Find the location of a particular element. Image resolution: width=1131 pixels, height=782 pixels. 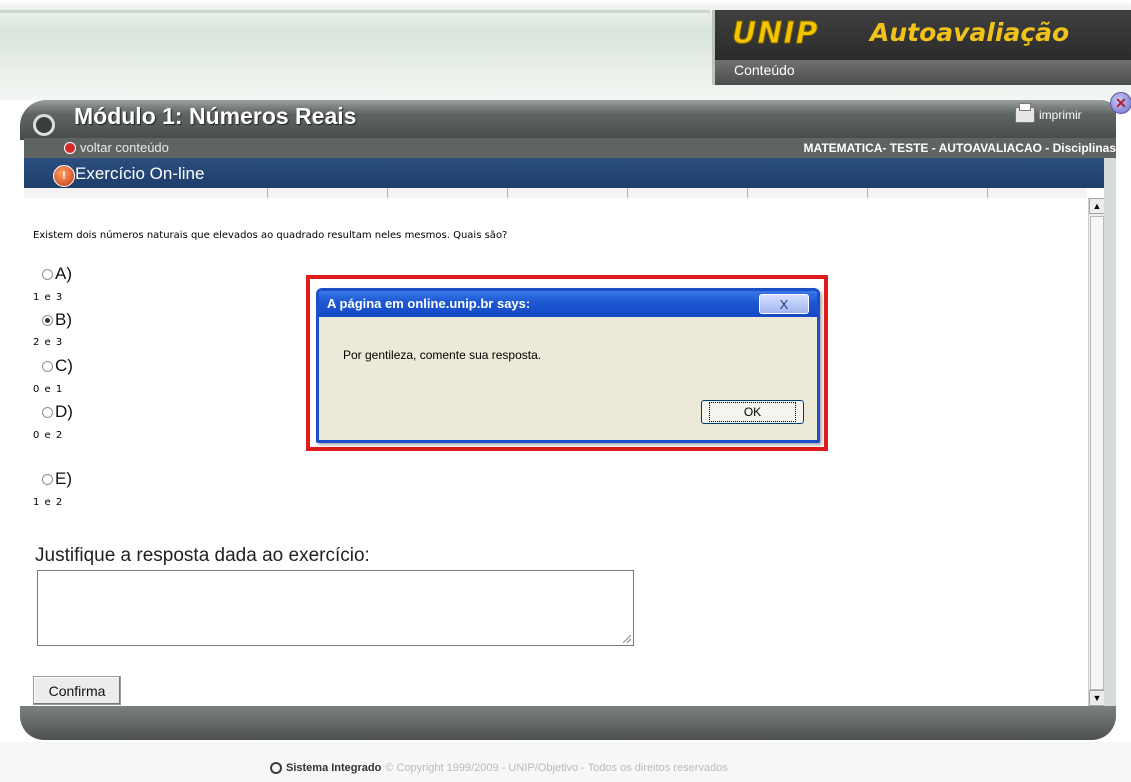

option-a-radio is located at coordinates (47, 274).